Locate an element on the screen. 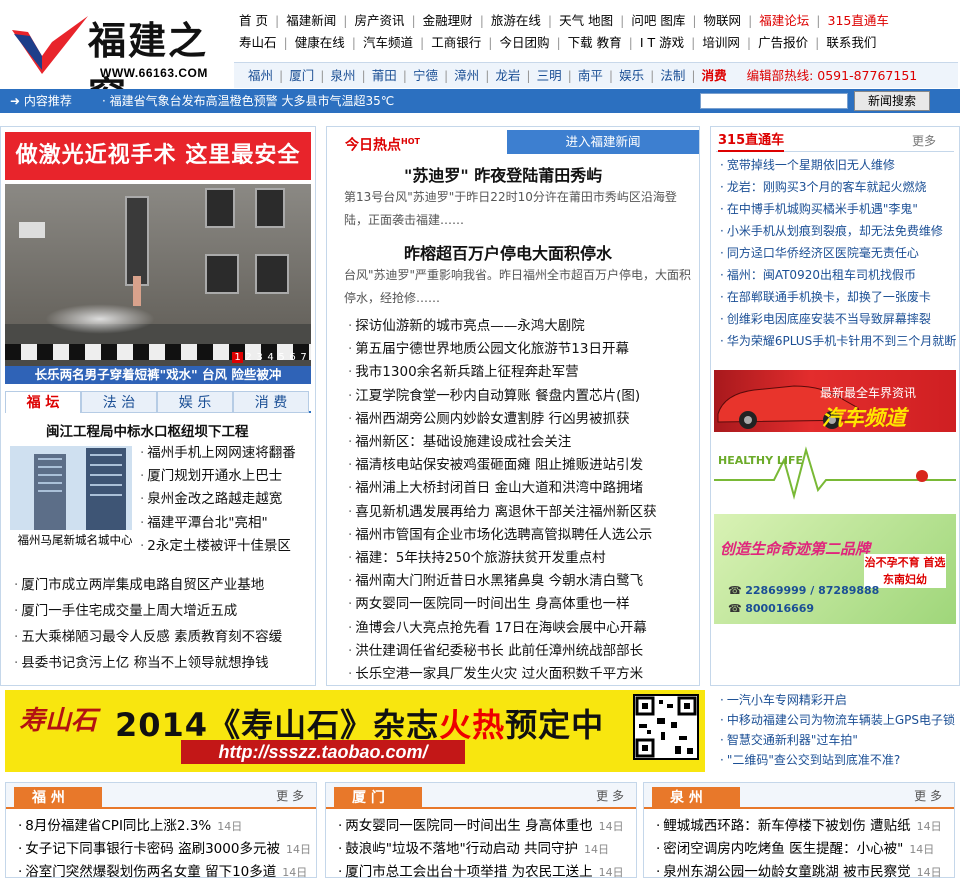 The height and width of the screenshot is (884, 960). list-item: 在部郸联通手机换卡，却换了一张废卡 is located at coordinates (838, 297).